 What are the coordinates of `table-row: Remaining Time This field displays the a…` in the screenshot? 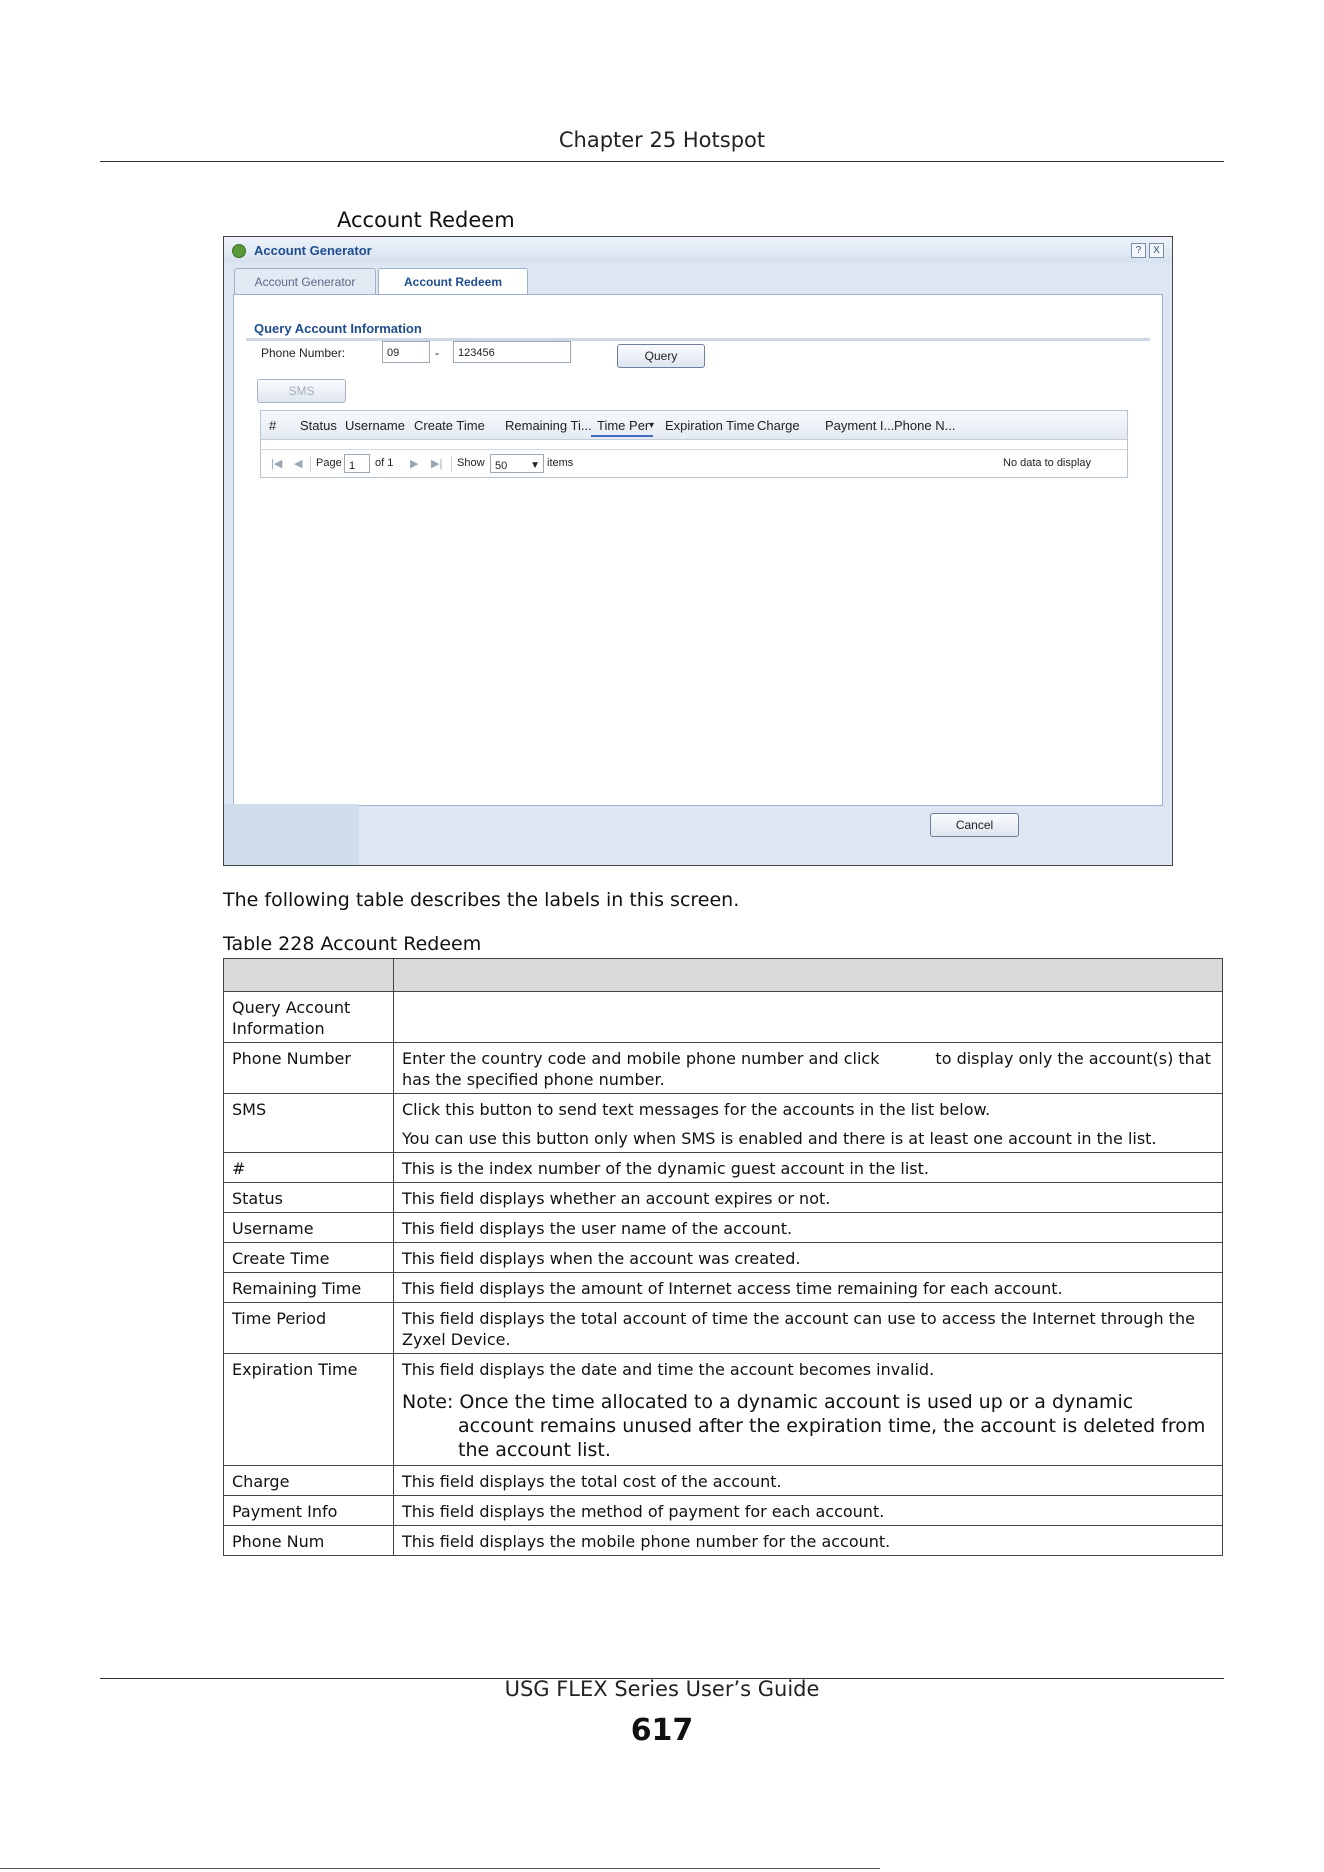 It's located at (723, 1287).